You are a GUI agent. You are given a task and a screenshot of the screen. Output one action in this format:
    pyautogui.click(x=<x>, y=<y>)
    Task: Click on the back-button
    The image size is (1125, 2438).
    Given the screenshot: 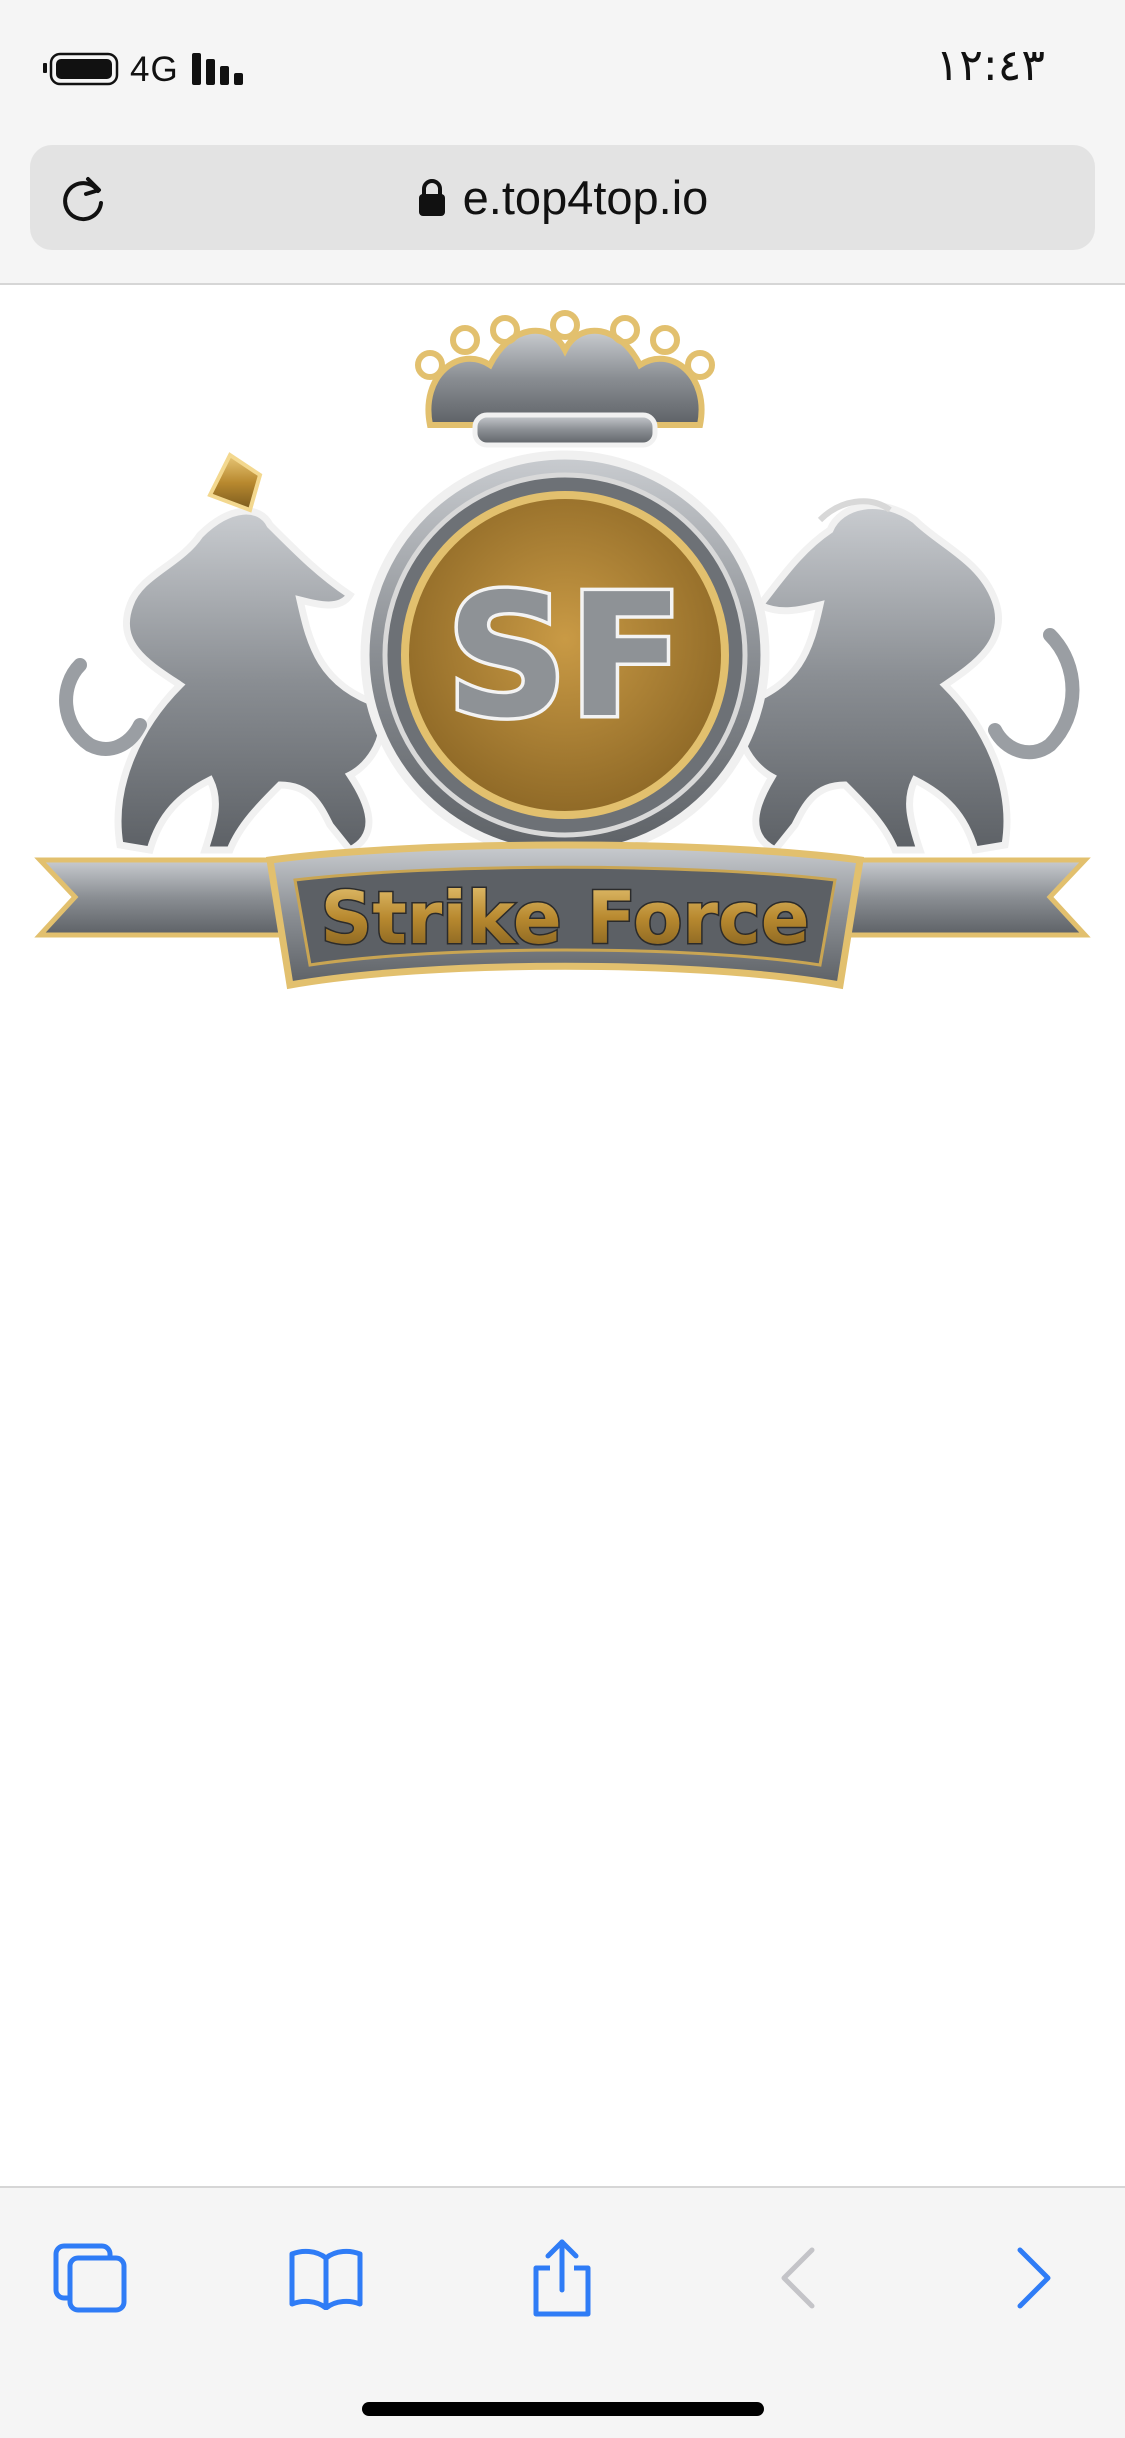 What is the action you would take?
    pyautogui.click(x=798, y=2278)
    